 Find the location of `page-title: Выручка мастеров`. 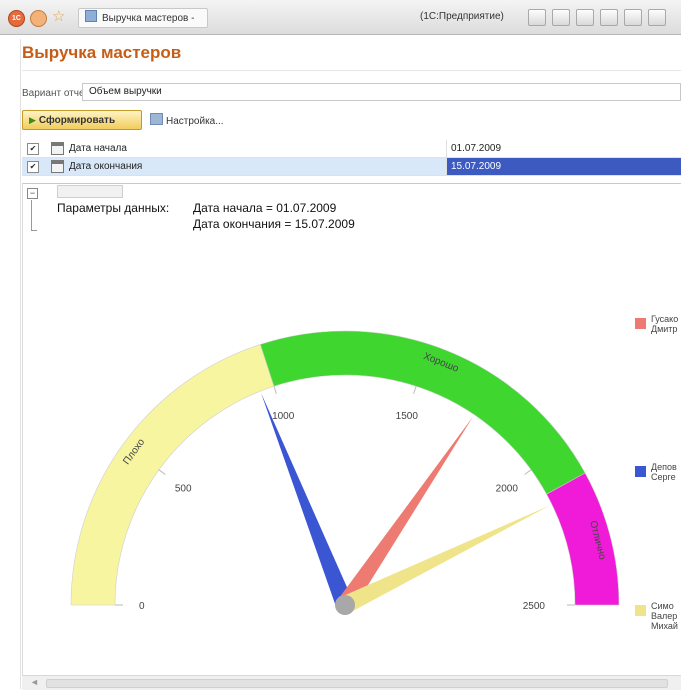

page-title: Выручка мастеров is located at coordinates (102, 52).